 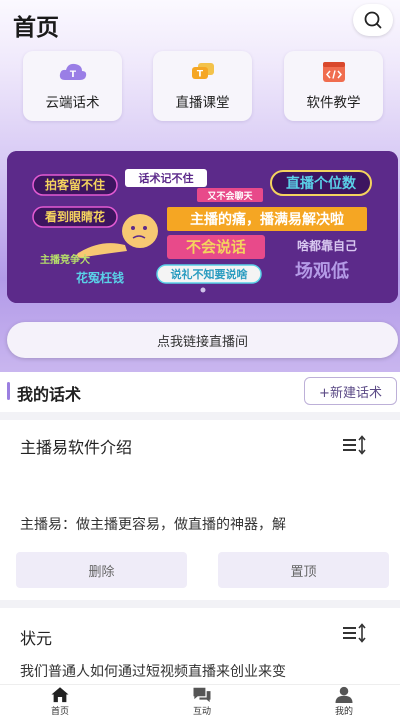 I want to click on tab-home: 首页, so click(x=60, y=700).